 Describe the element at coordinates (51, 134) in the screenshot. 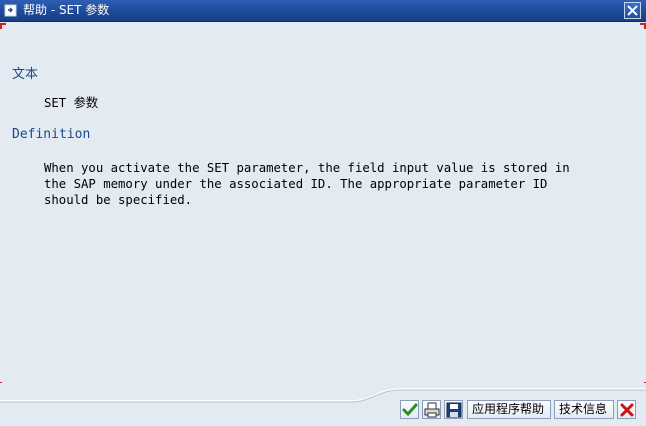

I see `section-heading-definition: Definition` at that location.